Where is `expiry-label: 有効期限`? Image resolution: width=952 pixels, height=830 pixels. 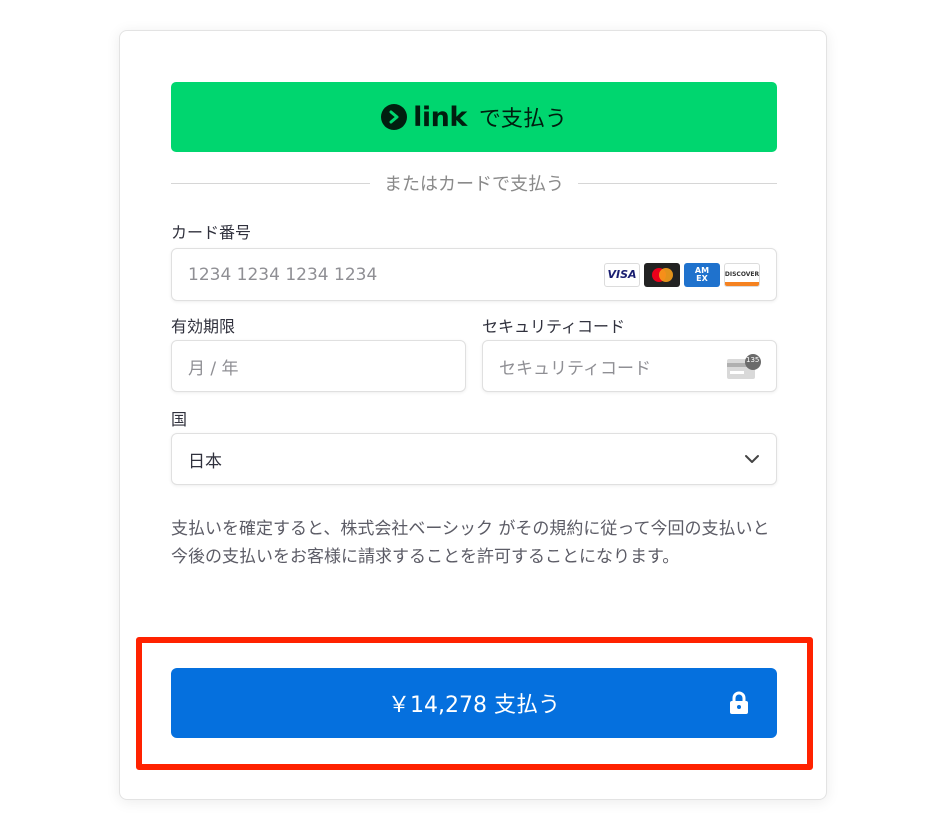 expiry-label: 有効期限 is located at coordinates (203, 326).